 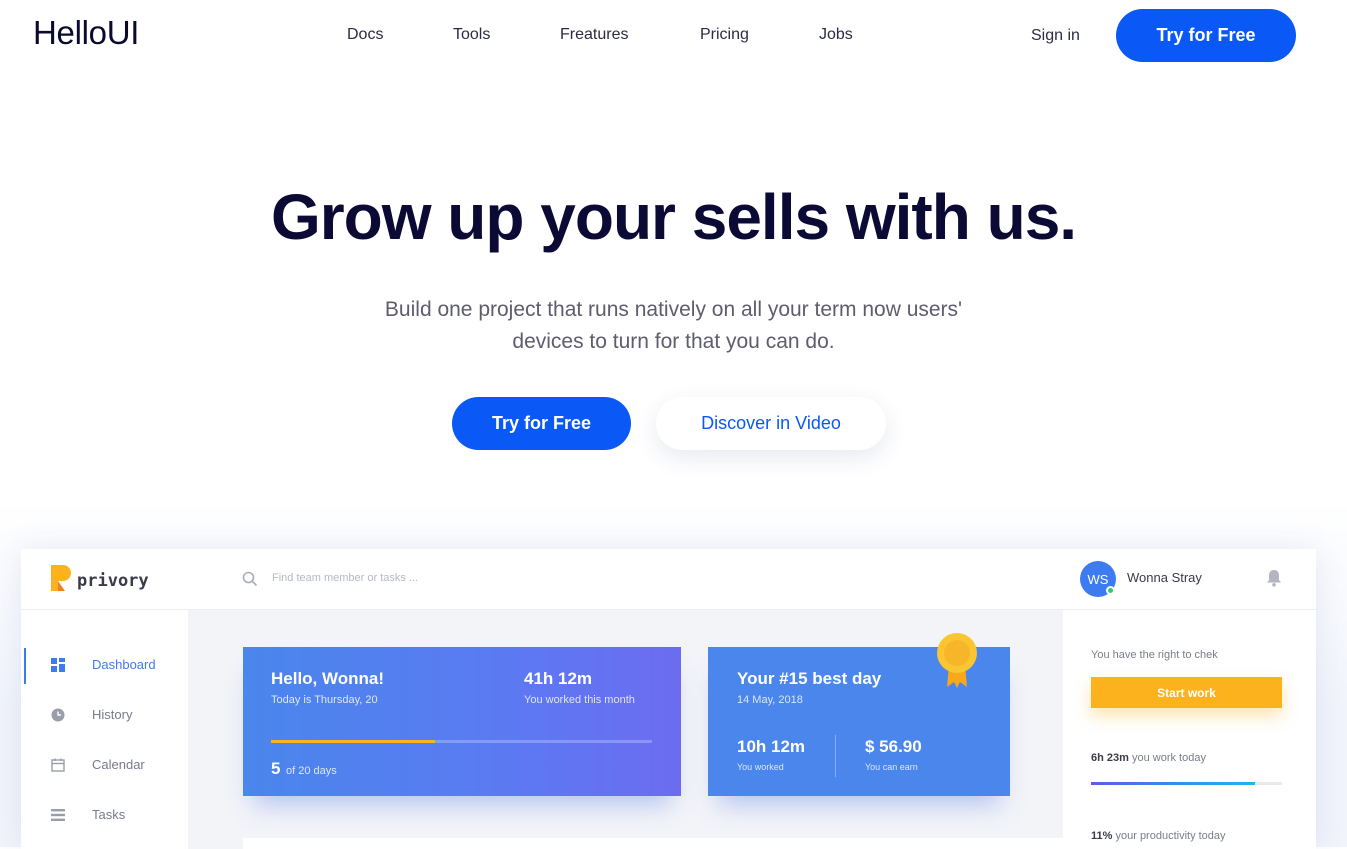 I want to click on earn-label: You can earn, so click(x=891, y=767).